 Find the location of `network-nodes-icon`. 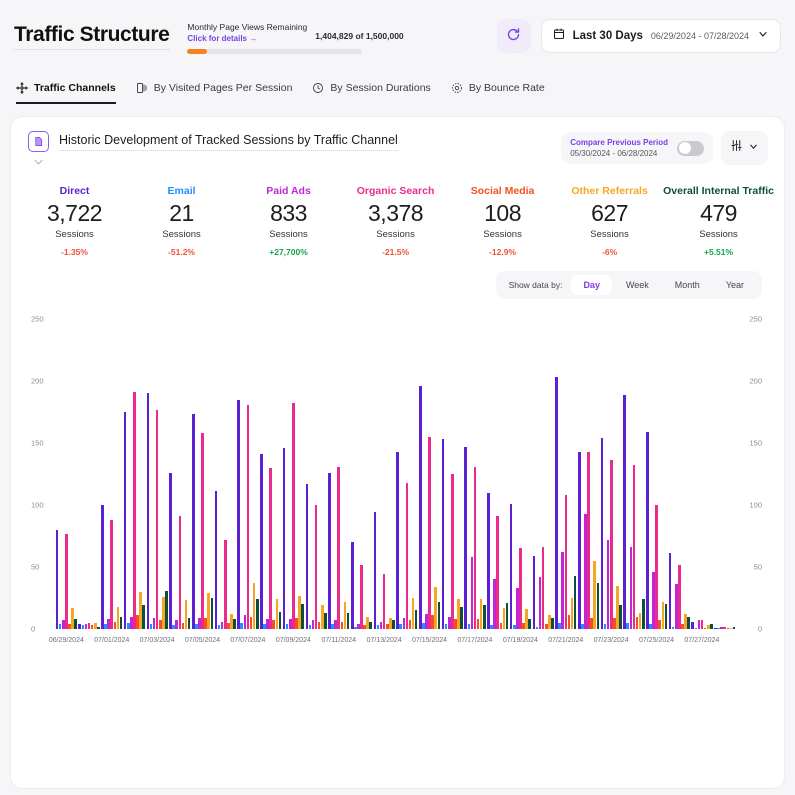

network-nodes-icon is located at coordinates (22, 88).